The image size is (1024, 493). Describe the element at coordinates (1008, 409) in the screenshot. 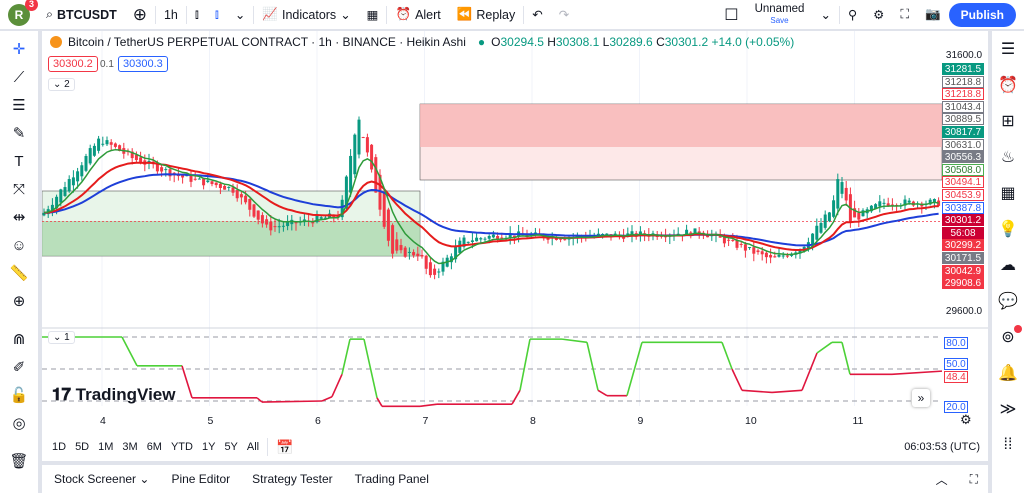

I see `collapse-icon: ≫` at that location.